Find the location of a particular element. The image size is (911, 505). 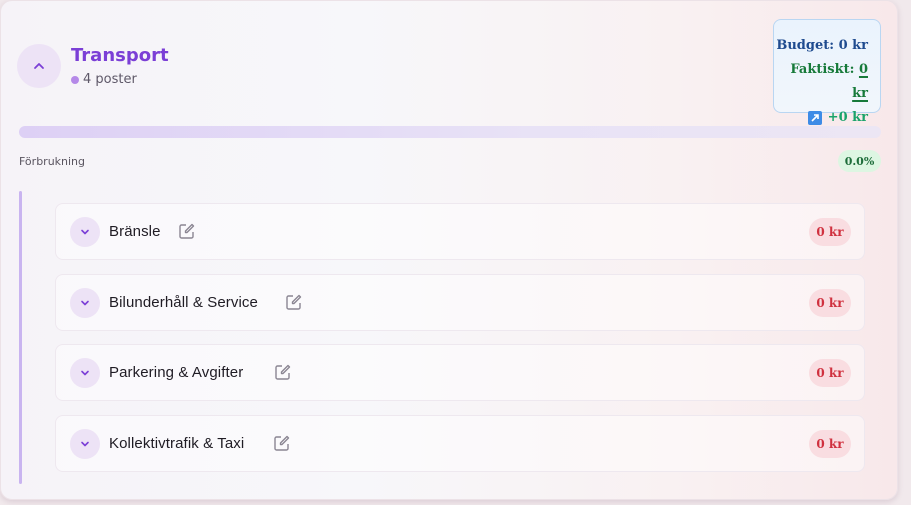

budget-value: 0 kr is located at coordinates (853, 45).